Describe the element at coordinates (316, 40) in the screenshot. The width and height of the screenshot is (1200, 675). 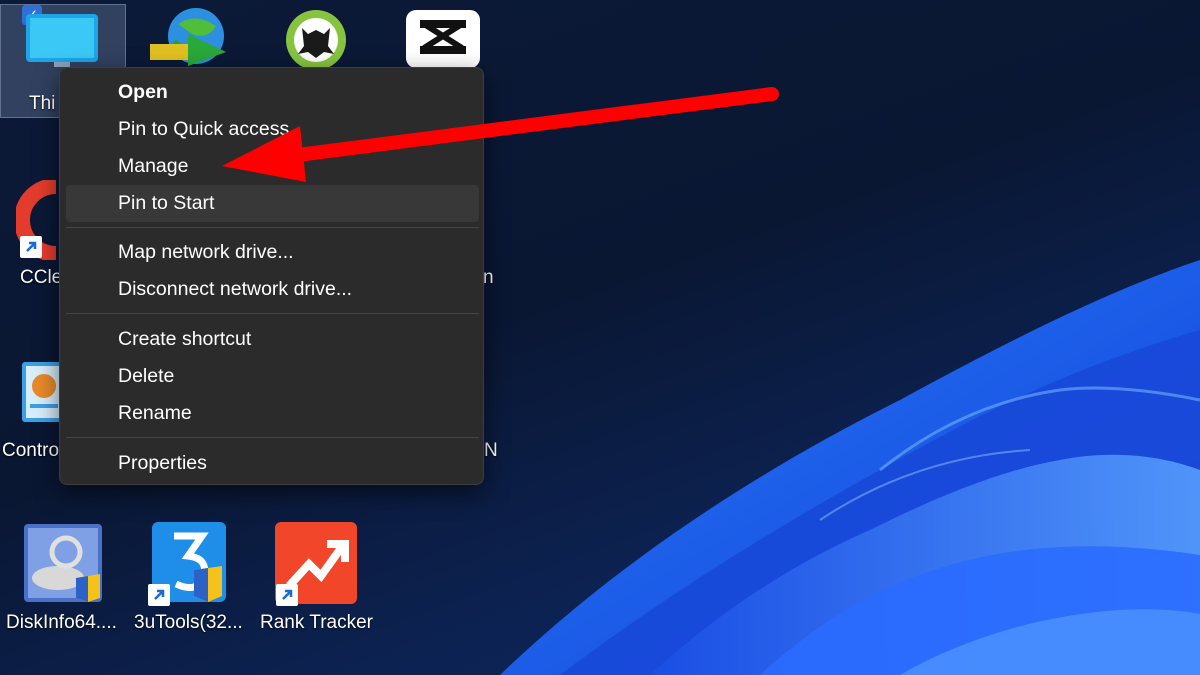
I see `frog-icon` at that location.